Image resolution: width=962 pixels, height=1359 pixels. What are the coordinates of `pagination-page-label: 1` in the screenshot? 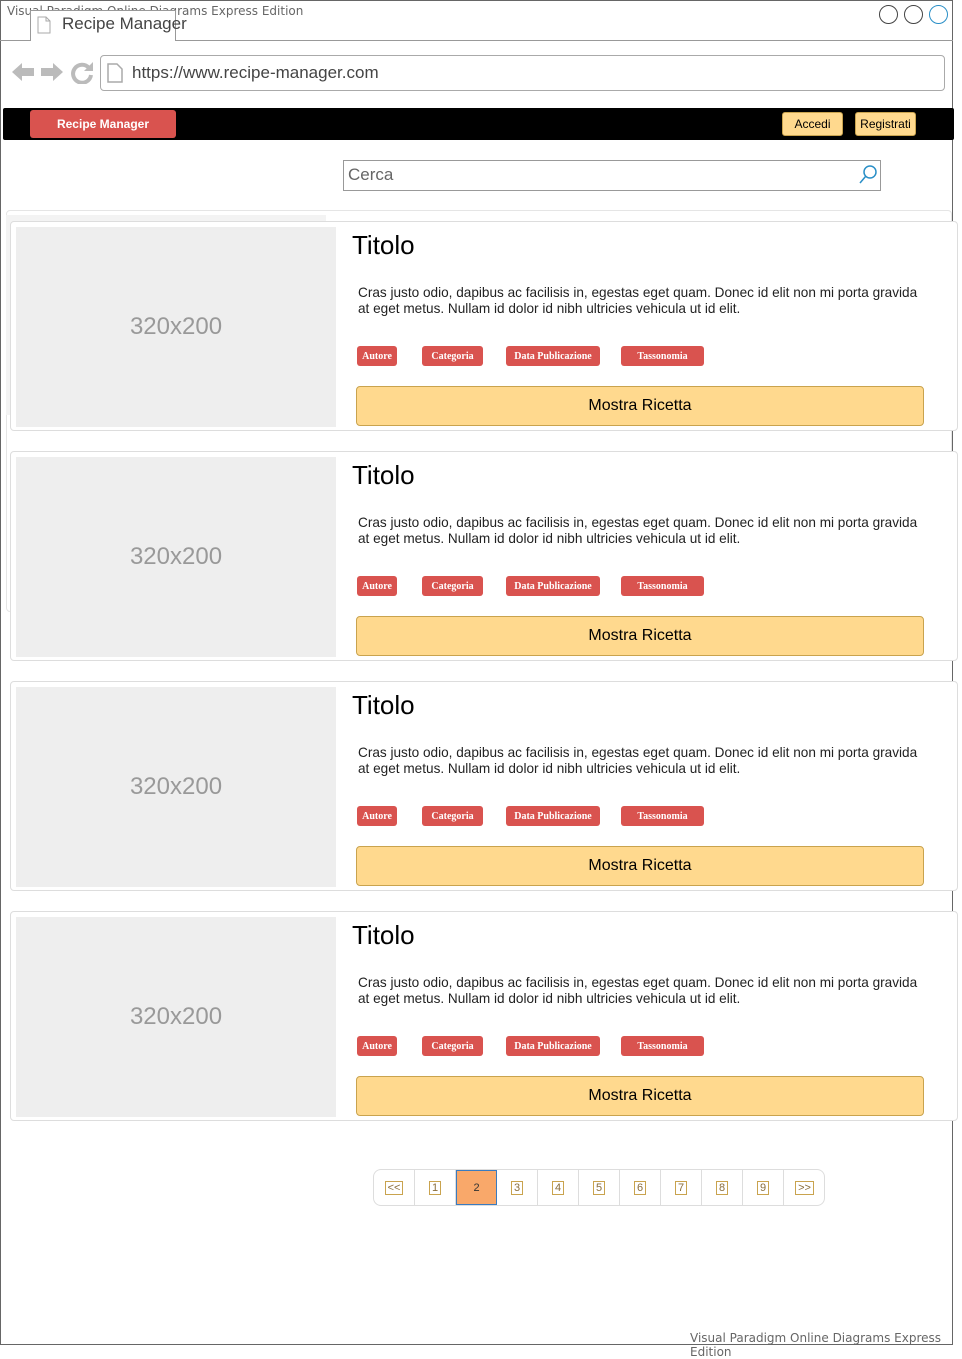 It's located at (435, 1187).